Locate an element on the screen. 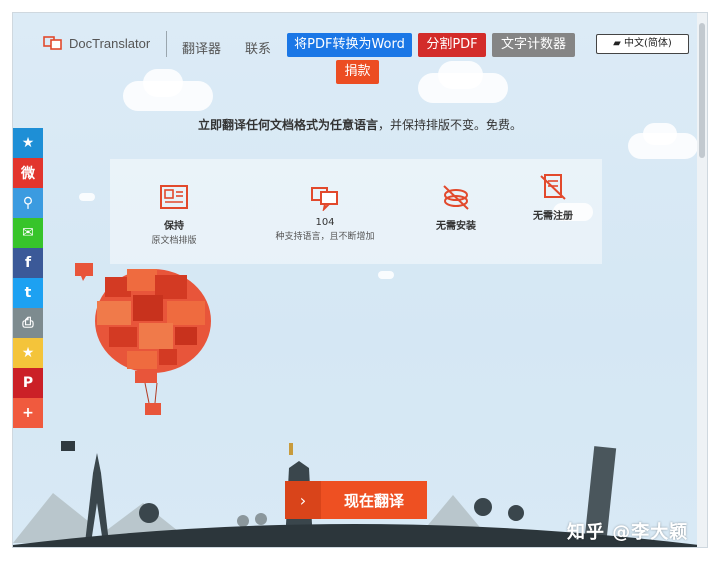 The height and width of the screenshot is (561, 720). no-register-icon is located at coordinates (553, 187).